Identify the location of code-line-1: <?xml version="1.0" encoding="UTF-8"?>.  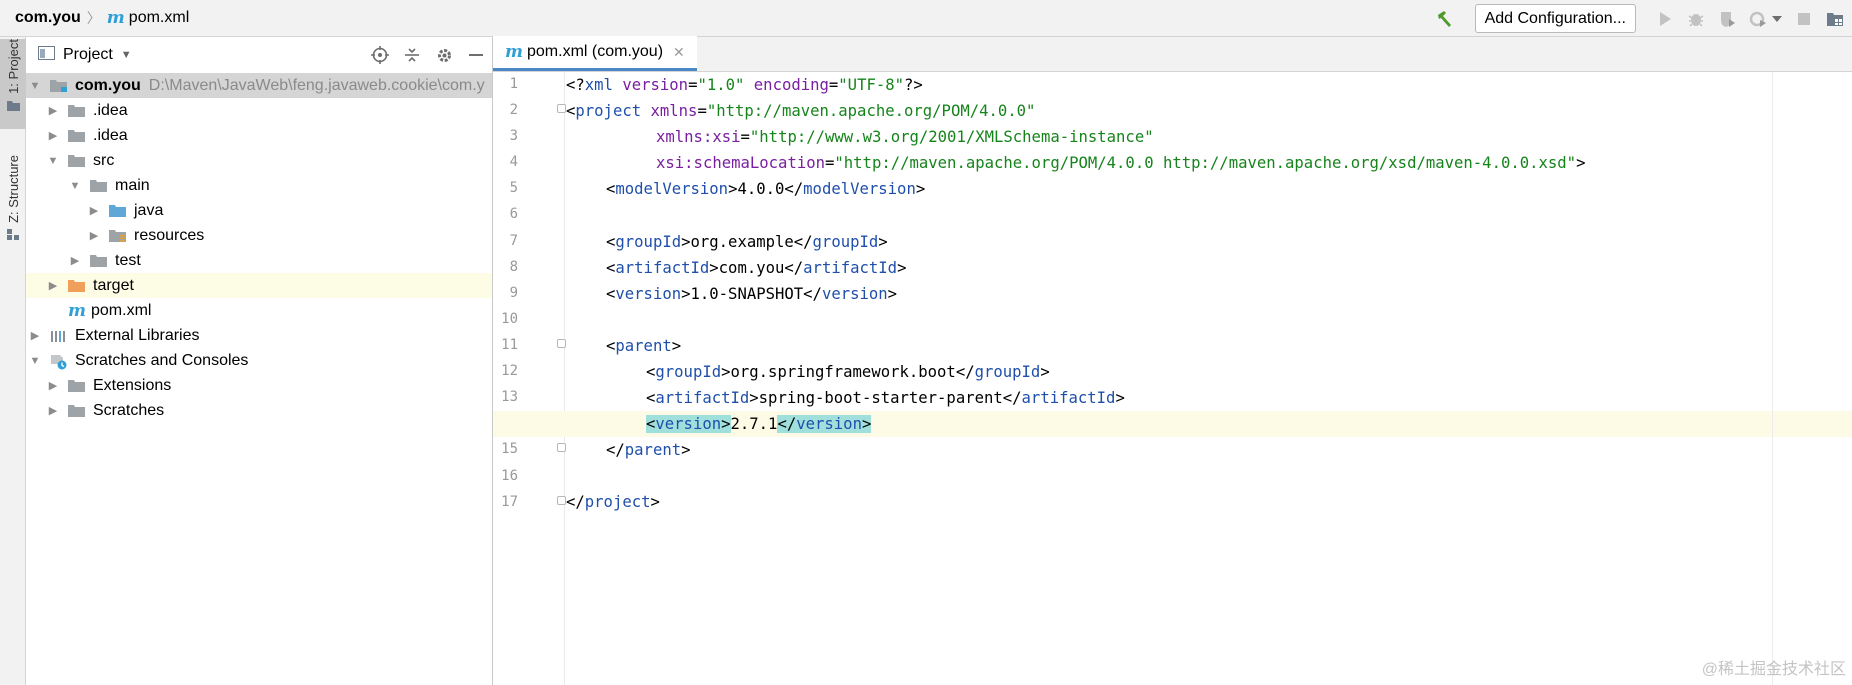
(744, 85).